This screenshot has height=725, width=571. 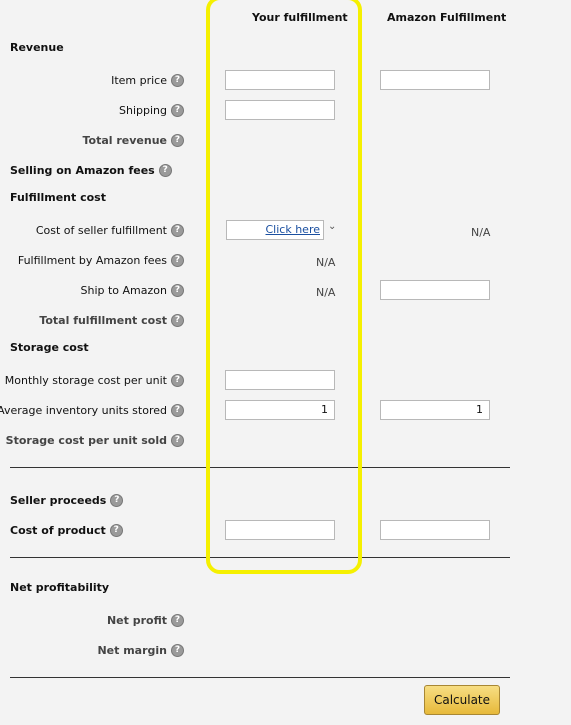 What do you see at coordinates (124, 290) in the screenshot?
I see `ship-to-amazon-label: Ship to Amazon` at bounding box center [124, 290].